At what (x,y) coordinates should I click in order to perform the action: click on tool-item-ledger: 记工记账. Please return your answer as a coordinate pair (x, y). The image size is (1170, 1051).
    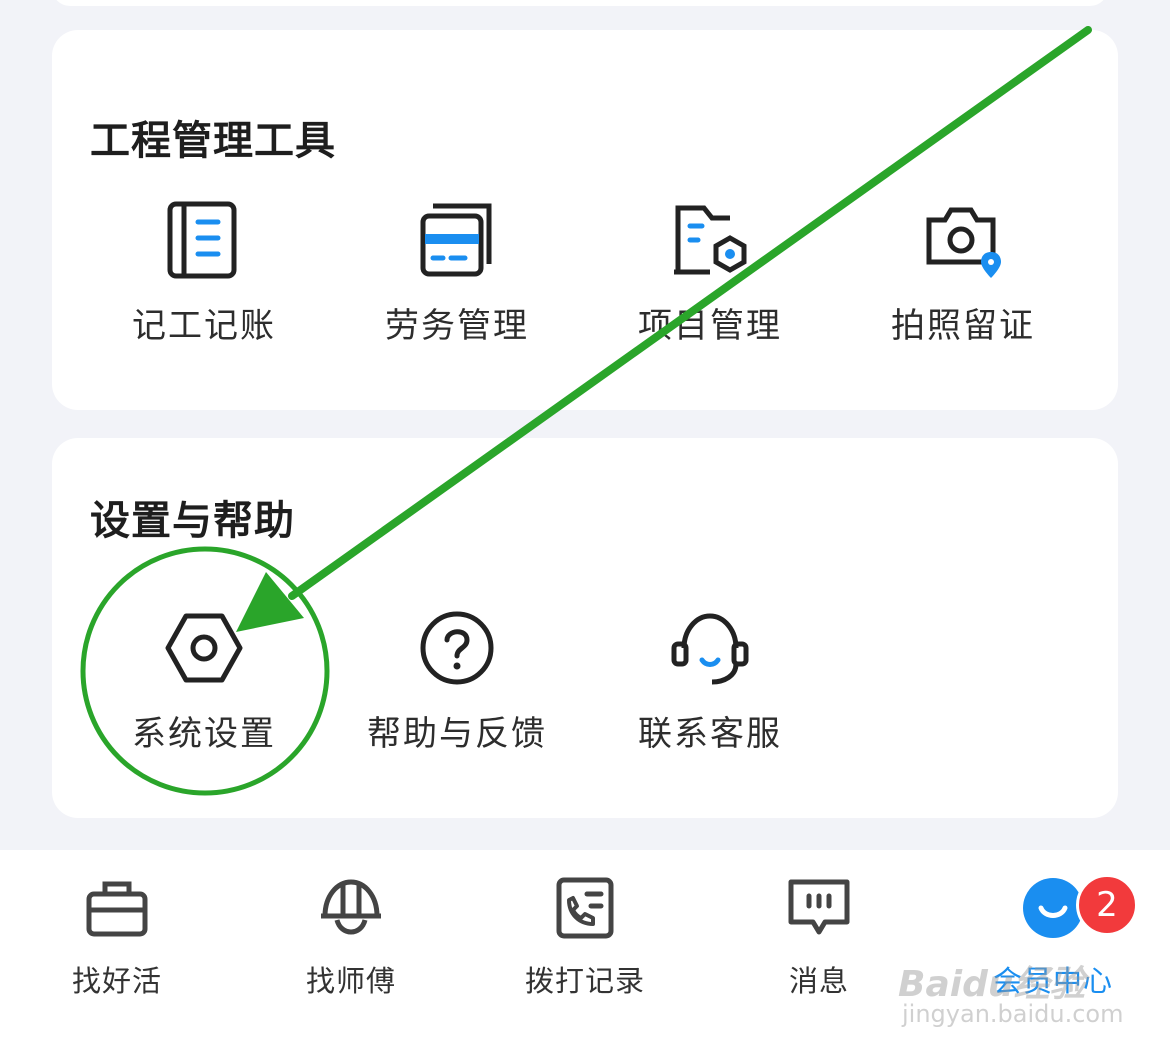
    Looking at the image, I should click on (204, 273).